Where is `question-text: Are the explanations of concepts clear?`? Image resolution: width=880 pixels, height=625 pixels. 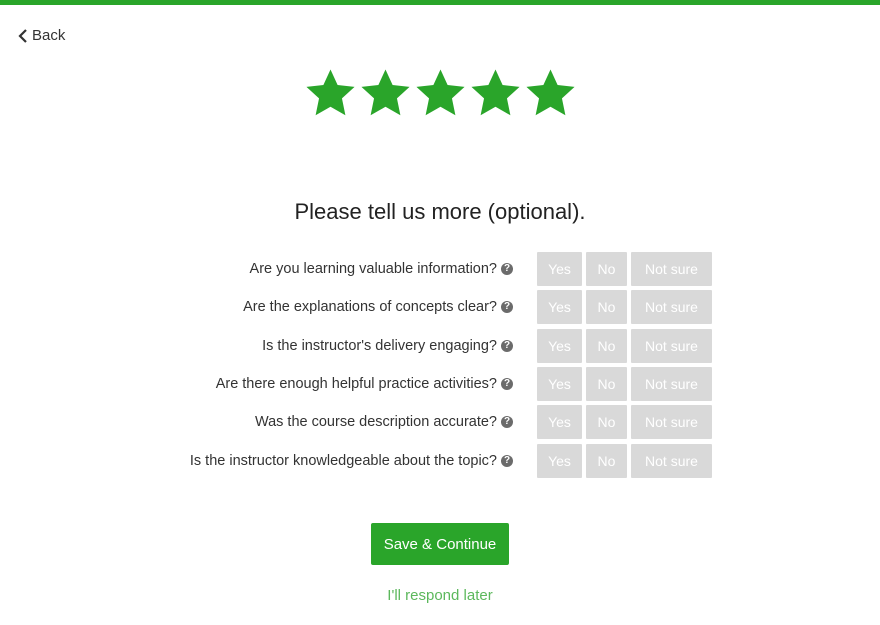
question-text: Are the explanations of concepts clear? is located at coordinates (370, 307).